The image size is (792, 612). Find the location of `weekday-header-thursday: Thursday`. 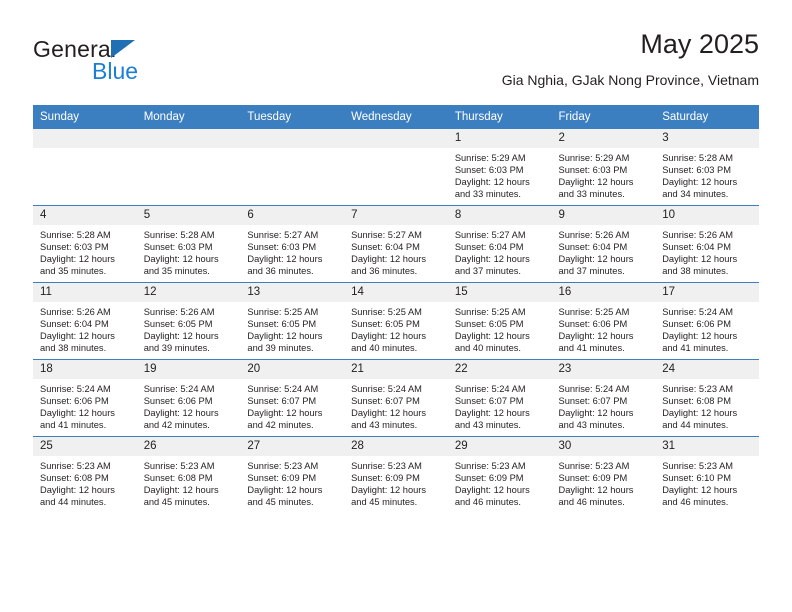

weekday-header-thursday: Thursday is located at coordinates (499, 117).